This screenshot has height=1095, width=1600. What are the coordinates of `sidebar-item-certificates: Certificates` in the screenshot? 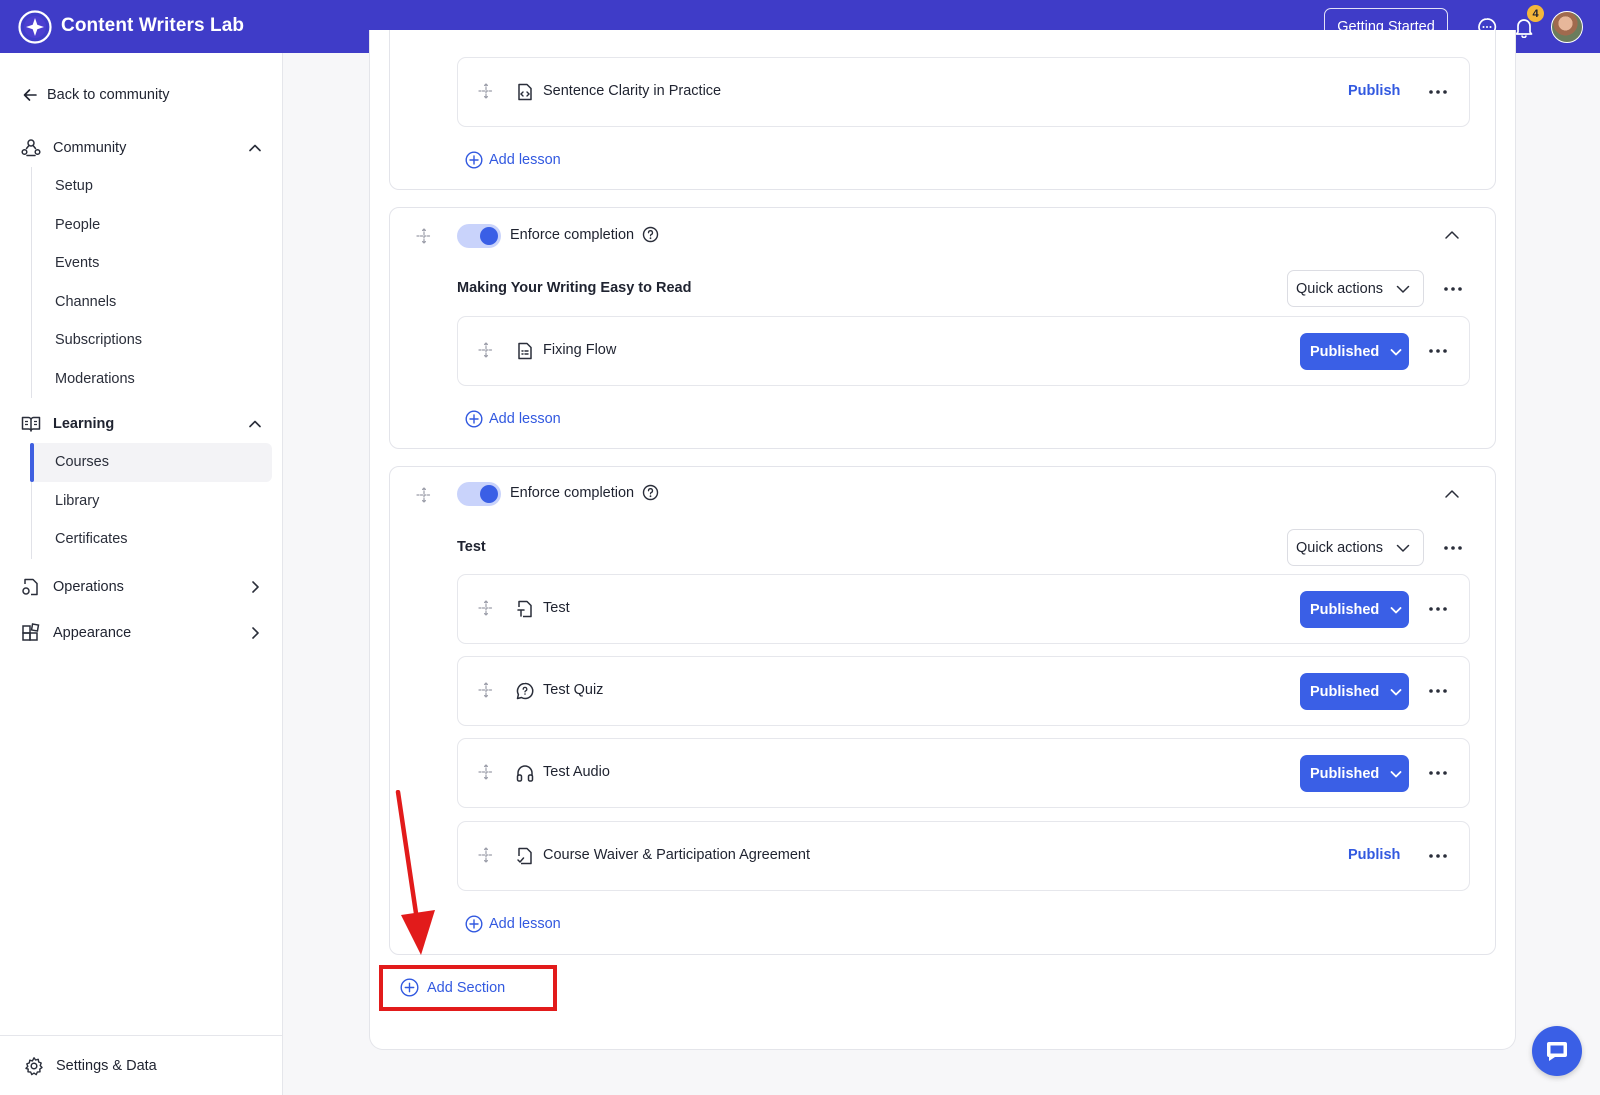 It's located at (152, 539).